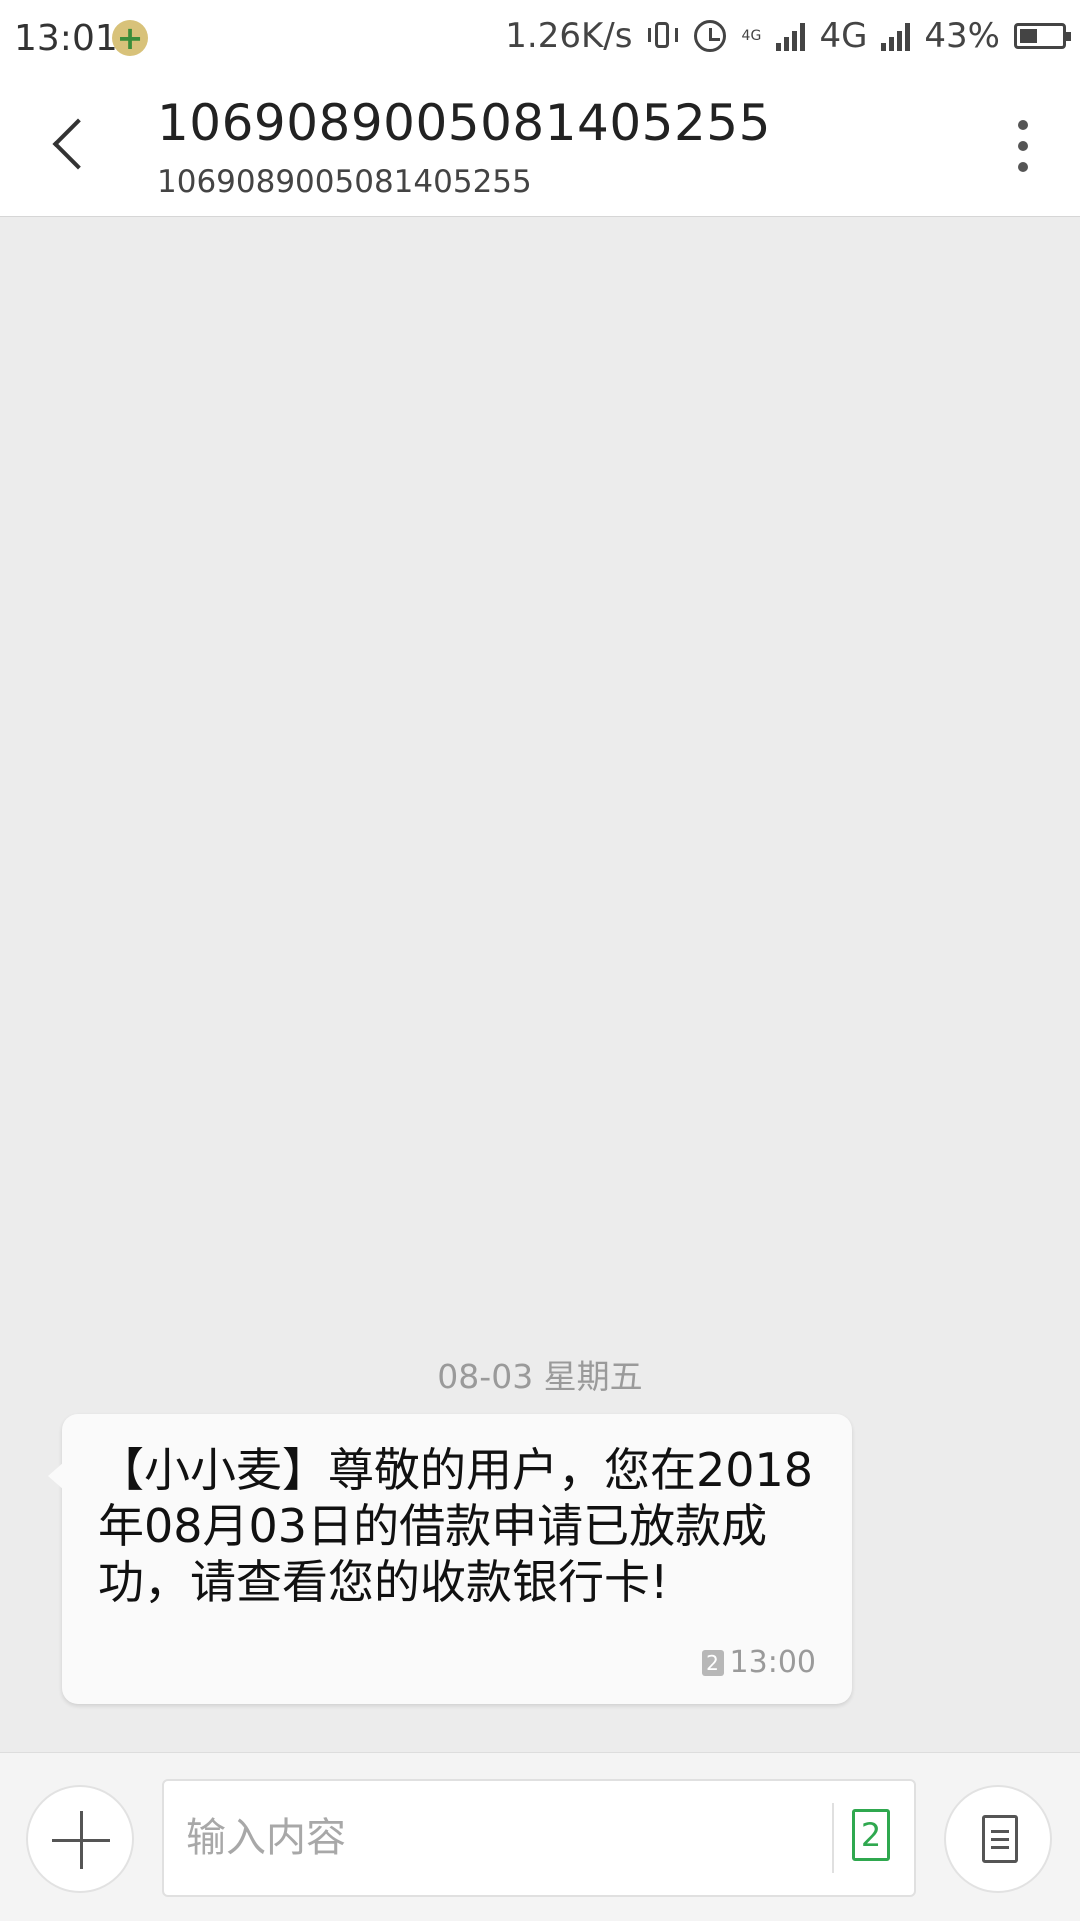 Image resolution: width=1080 pixels, height=1921 pixels. Describe the element at coordinates (1042, 36) in the screenshot. I see `battery-icon` at that location.